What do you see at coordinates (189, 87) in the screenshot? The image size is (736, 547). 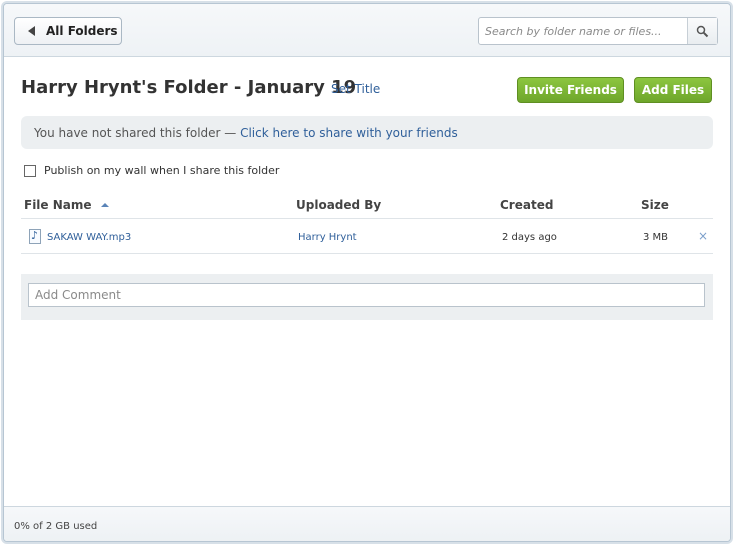 I see `folder-title: Harry Hrynt's Folder - January 19` at bounding box center [189, 87].